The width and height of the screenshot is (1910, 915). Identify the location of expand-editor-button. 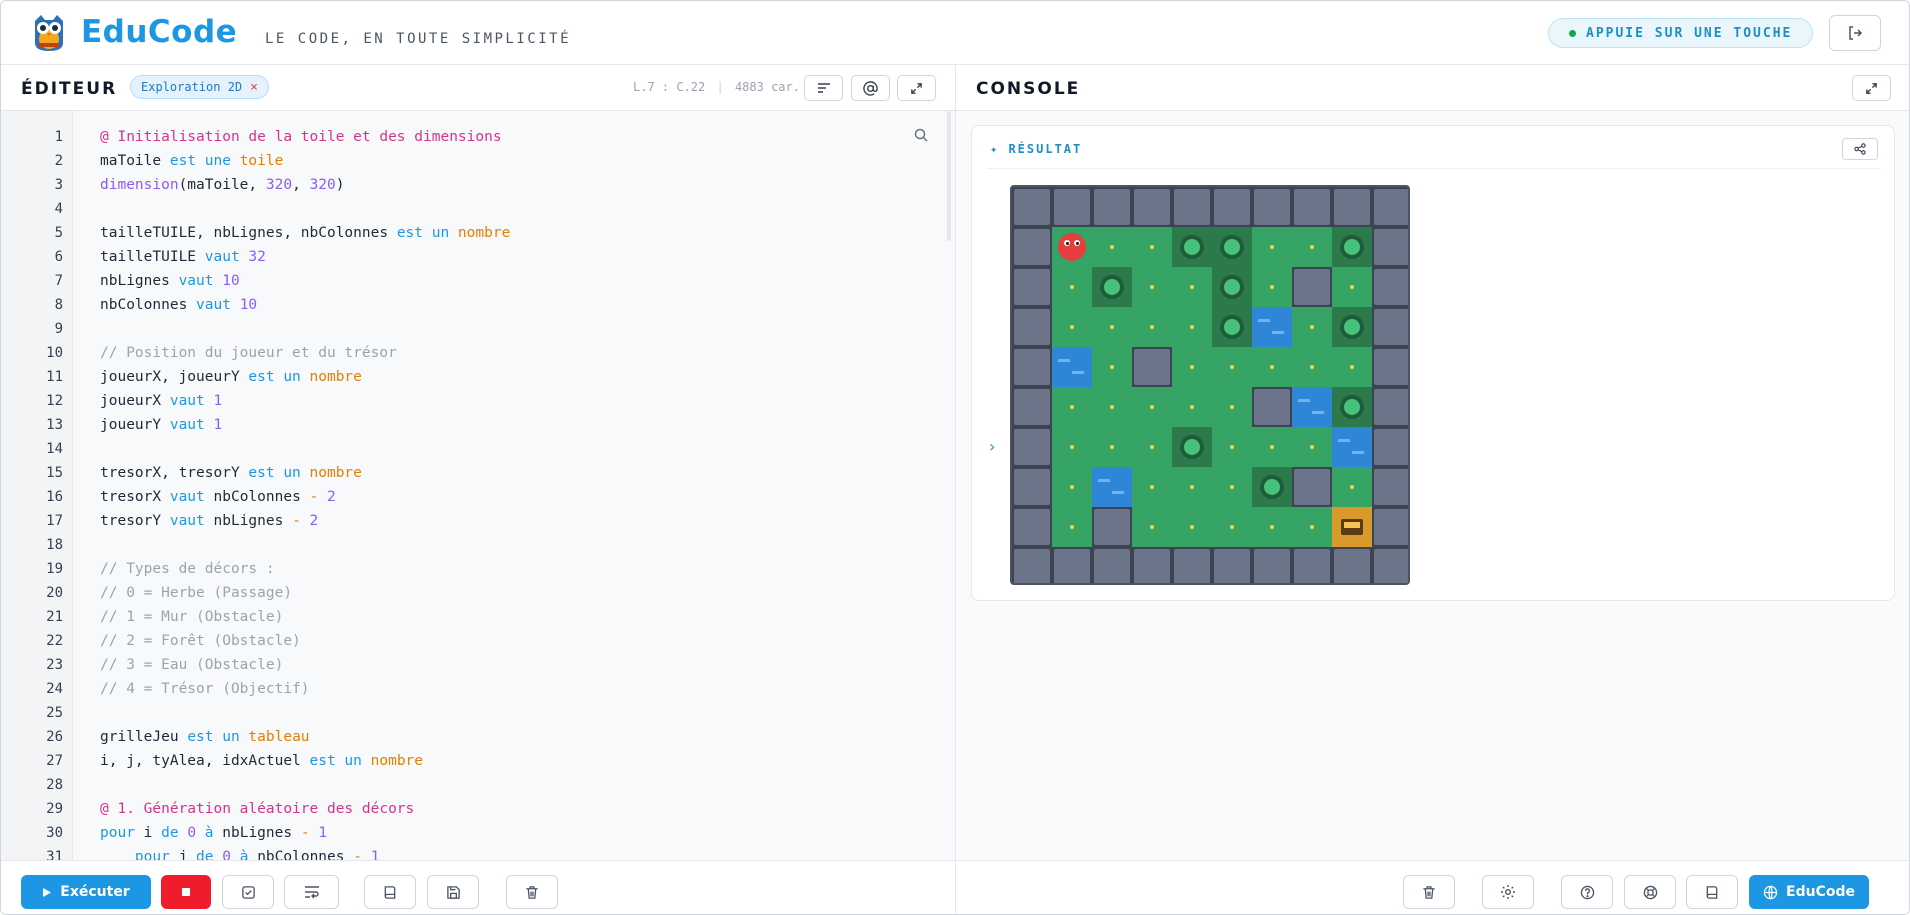
(916, 88).